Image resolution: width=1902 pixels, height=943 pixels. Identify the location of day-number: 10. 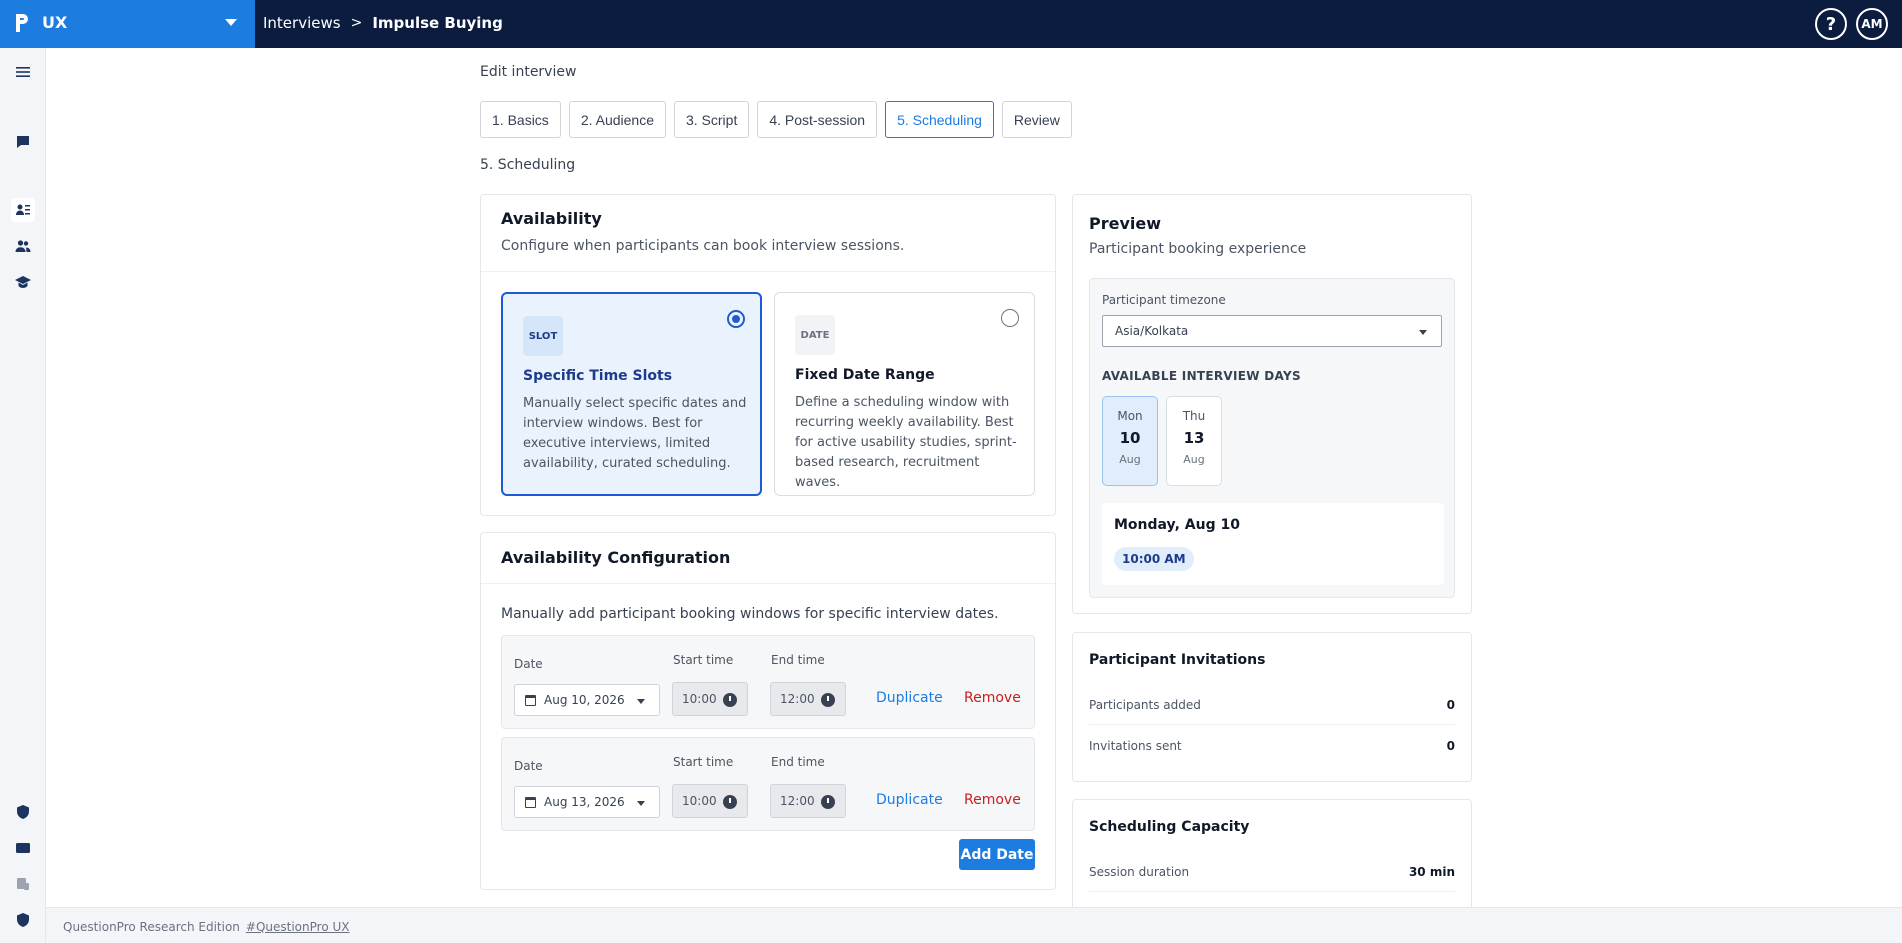
(1130, 438).